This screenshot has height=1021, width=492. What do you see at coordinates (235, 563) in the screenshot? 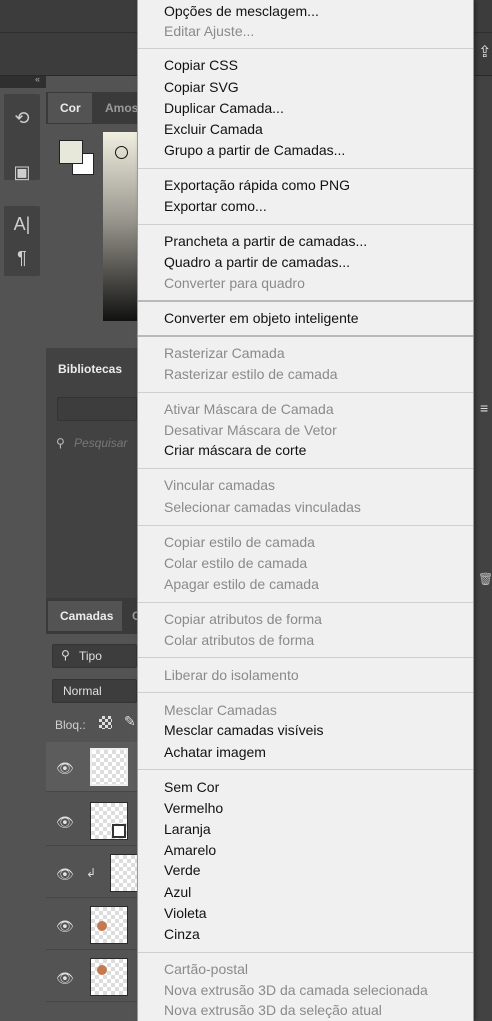
I see `menu-item-paste-layer-style: Colar estilo de camada` at bounding box center [235, 563].